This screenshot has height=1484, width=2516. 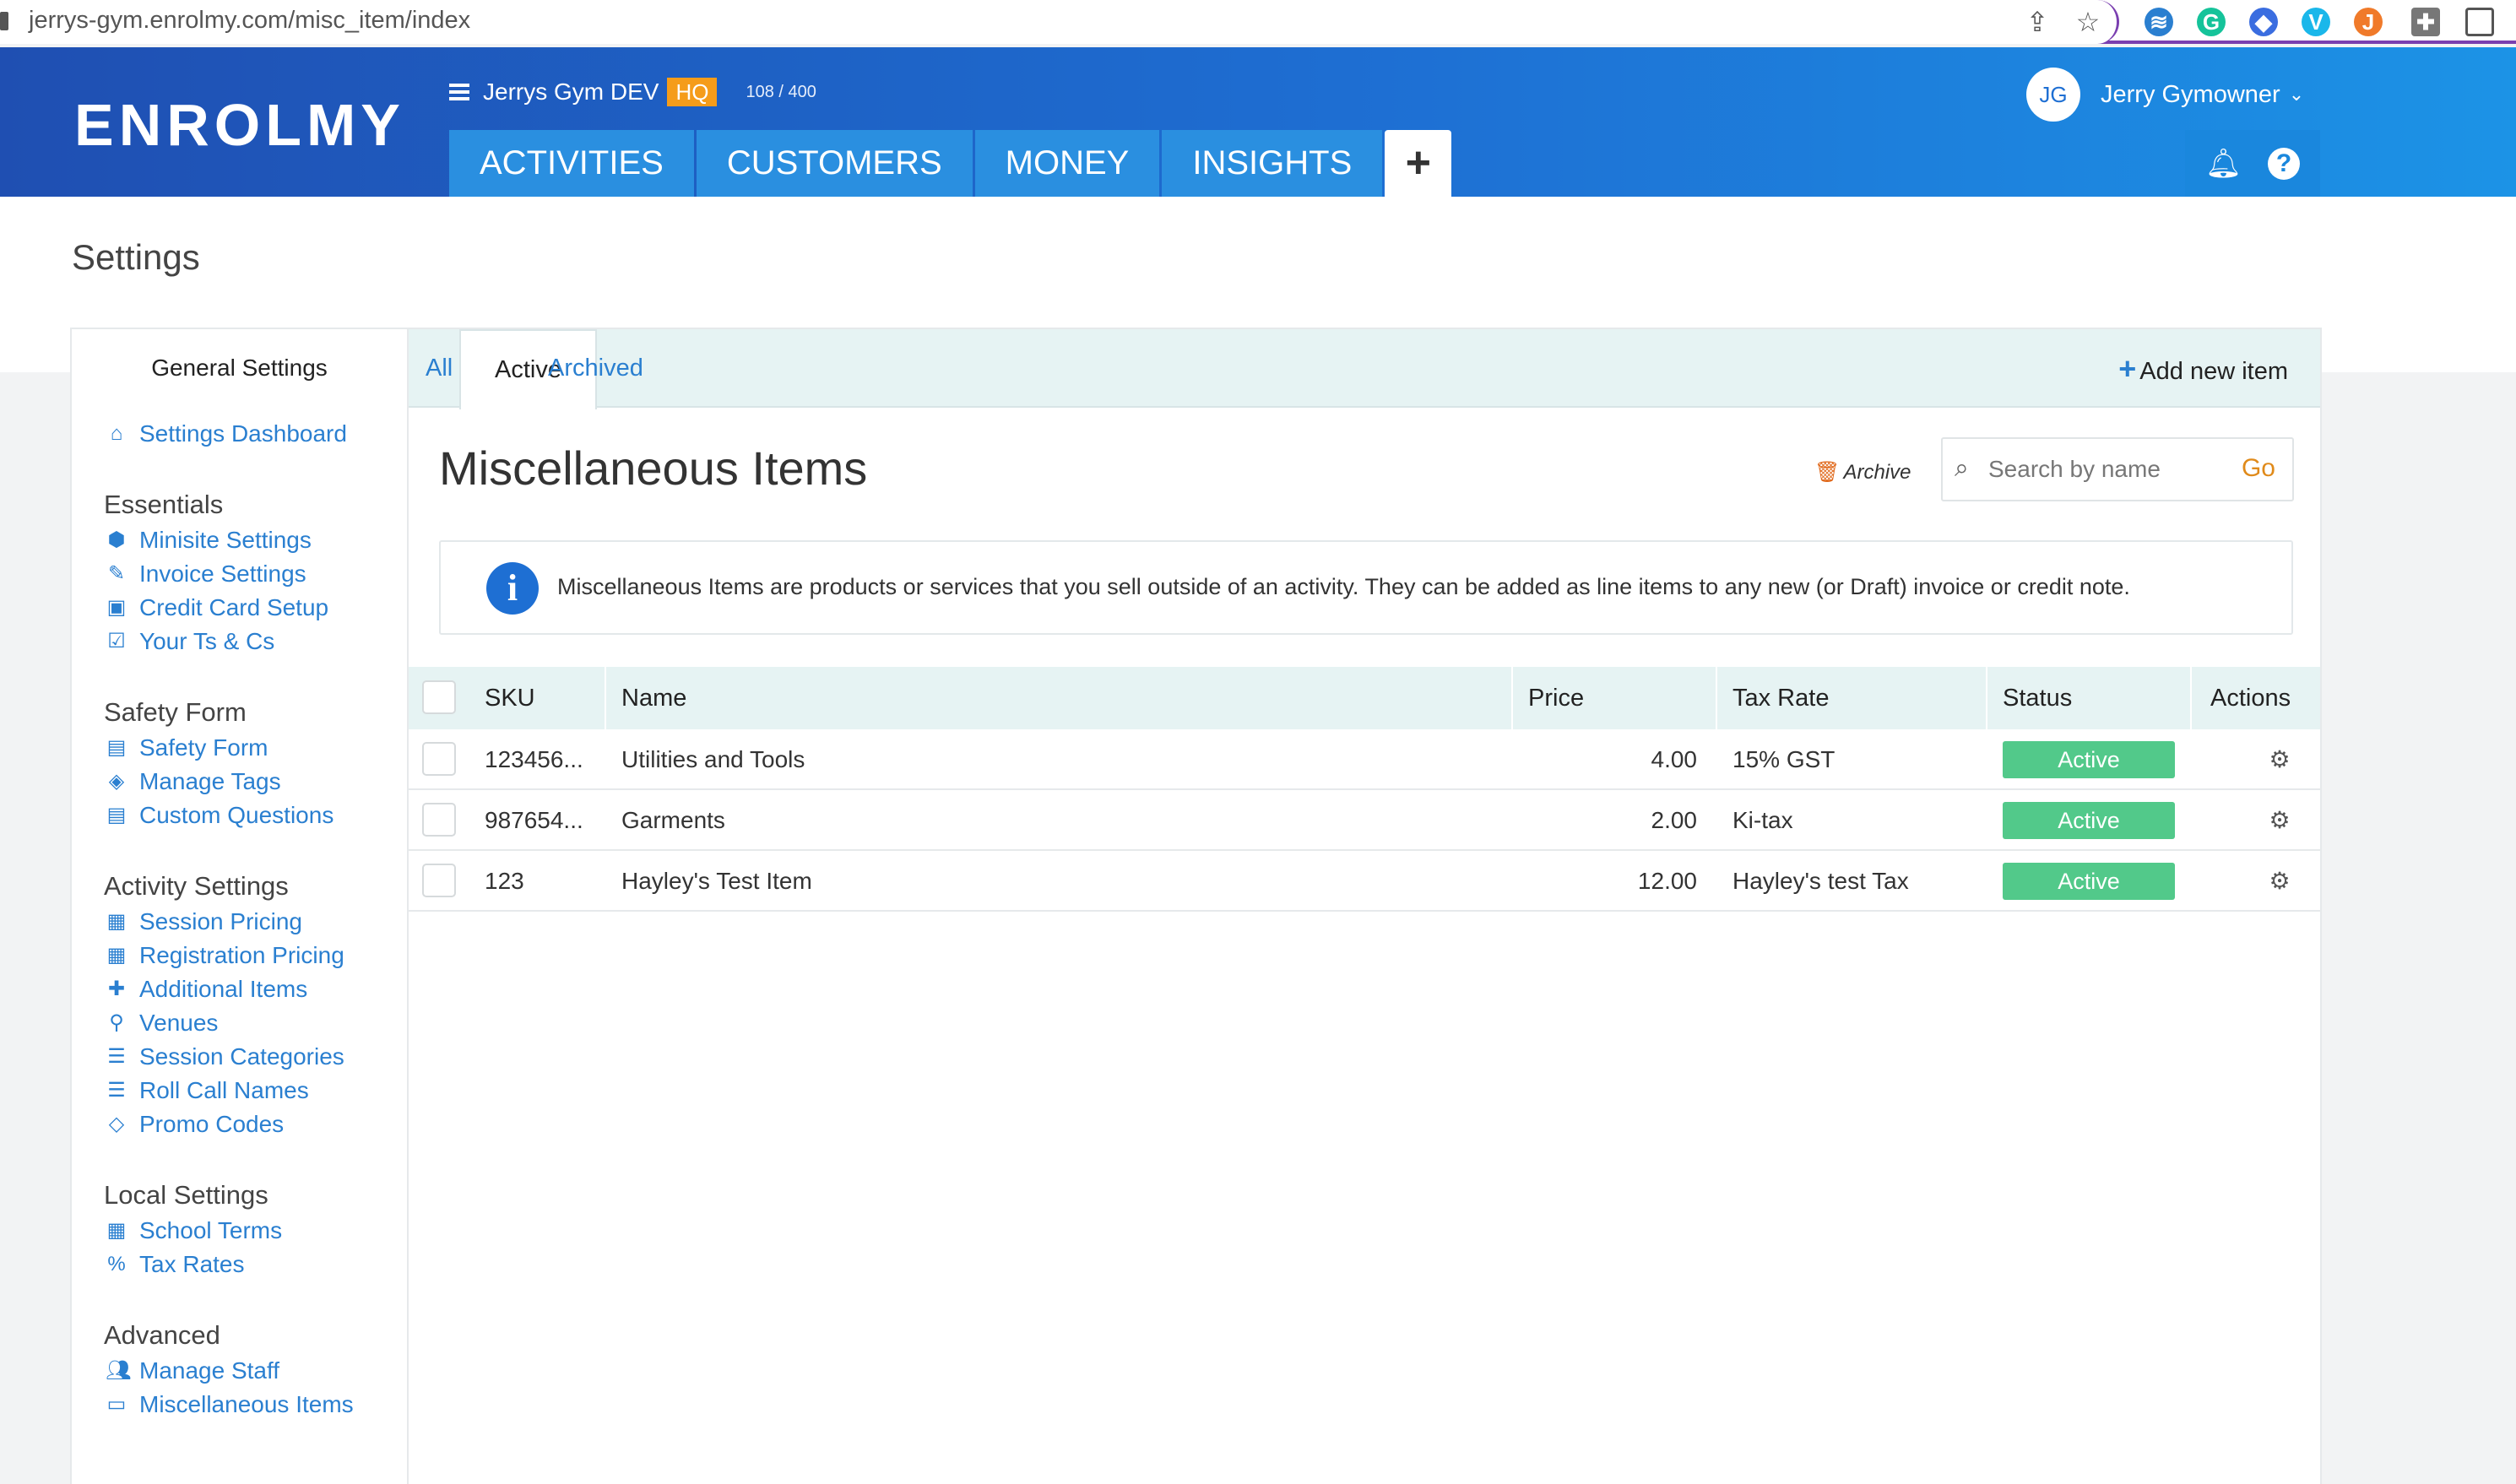 I want to click on user-menu: JG Jerry Gymowner ⌄, so click(x=2165, y=95).